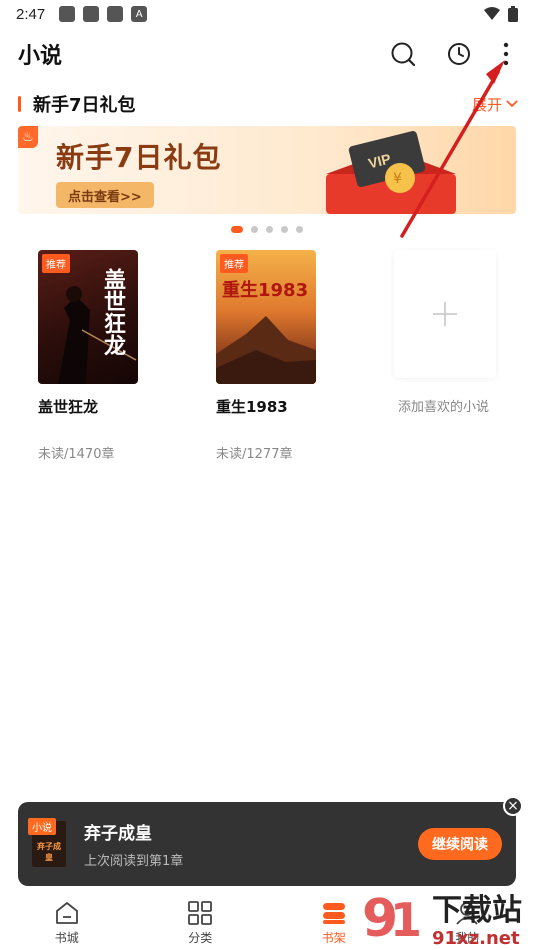 This screenshot has width=534, height=950. I want to click on app-bar: 小说, so click(267, 54).